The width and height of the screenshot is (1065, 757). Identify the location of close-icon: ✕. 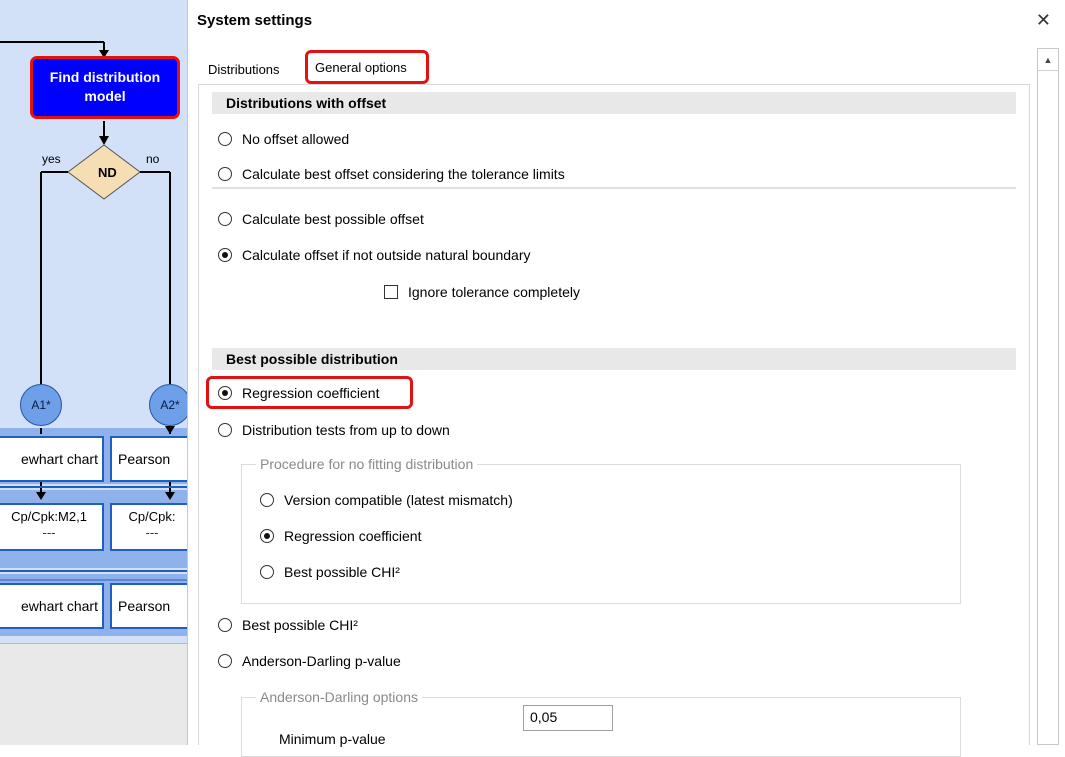
(1043, 20).